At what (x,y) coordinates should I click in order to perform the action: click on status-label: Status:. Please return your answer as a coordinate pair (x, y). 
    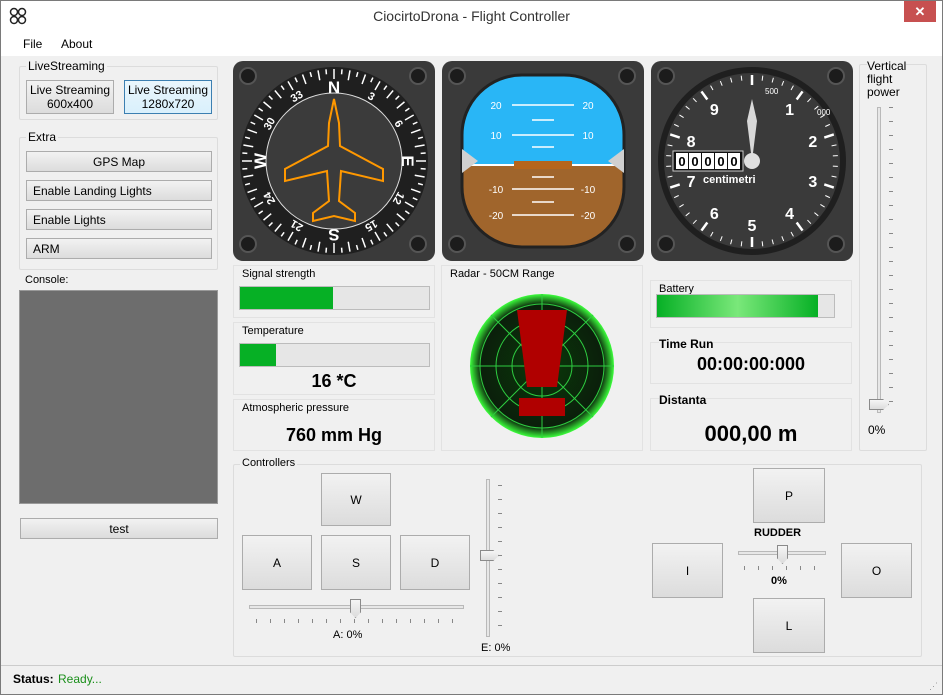
    Looking at the image, I should click on (33, 679).